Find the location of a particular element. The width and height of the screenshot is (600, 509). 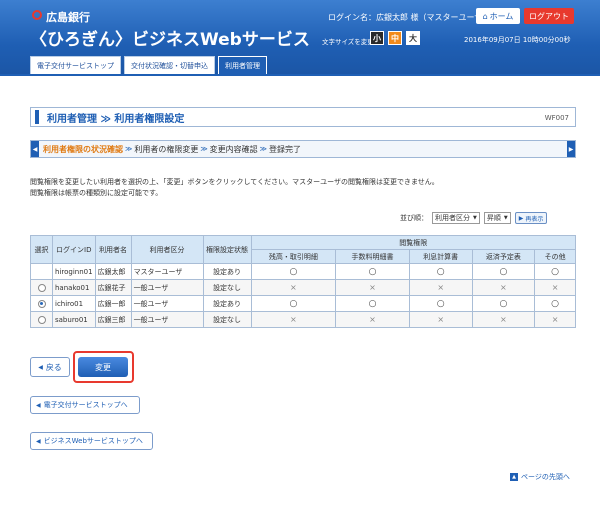

sort-order-value: 昇順 is located at coordinates (493, 218).